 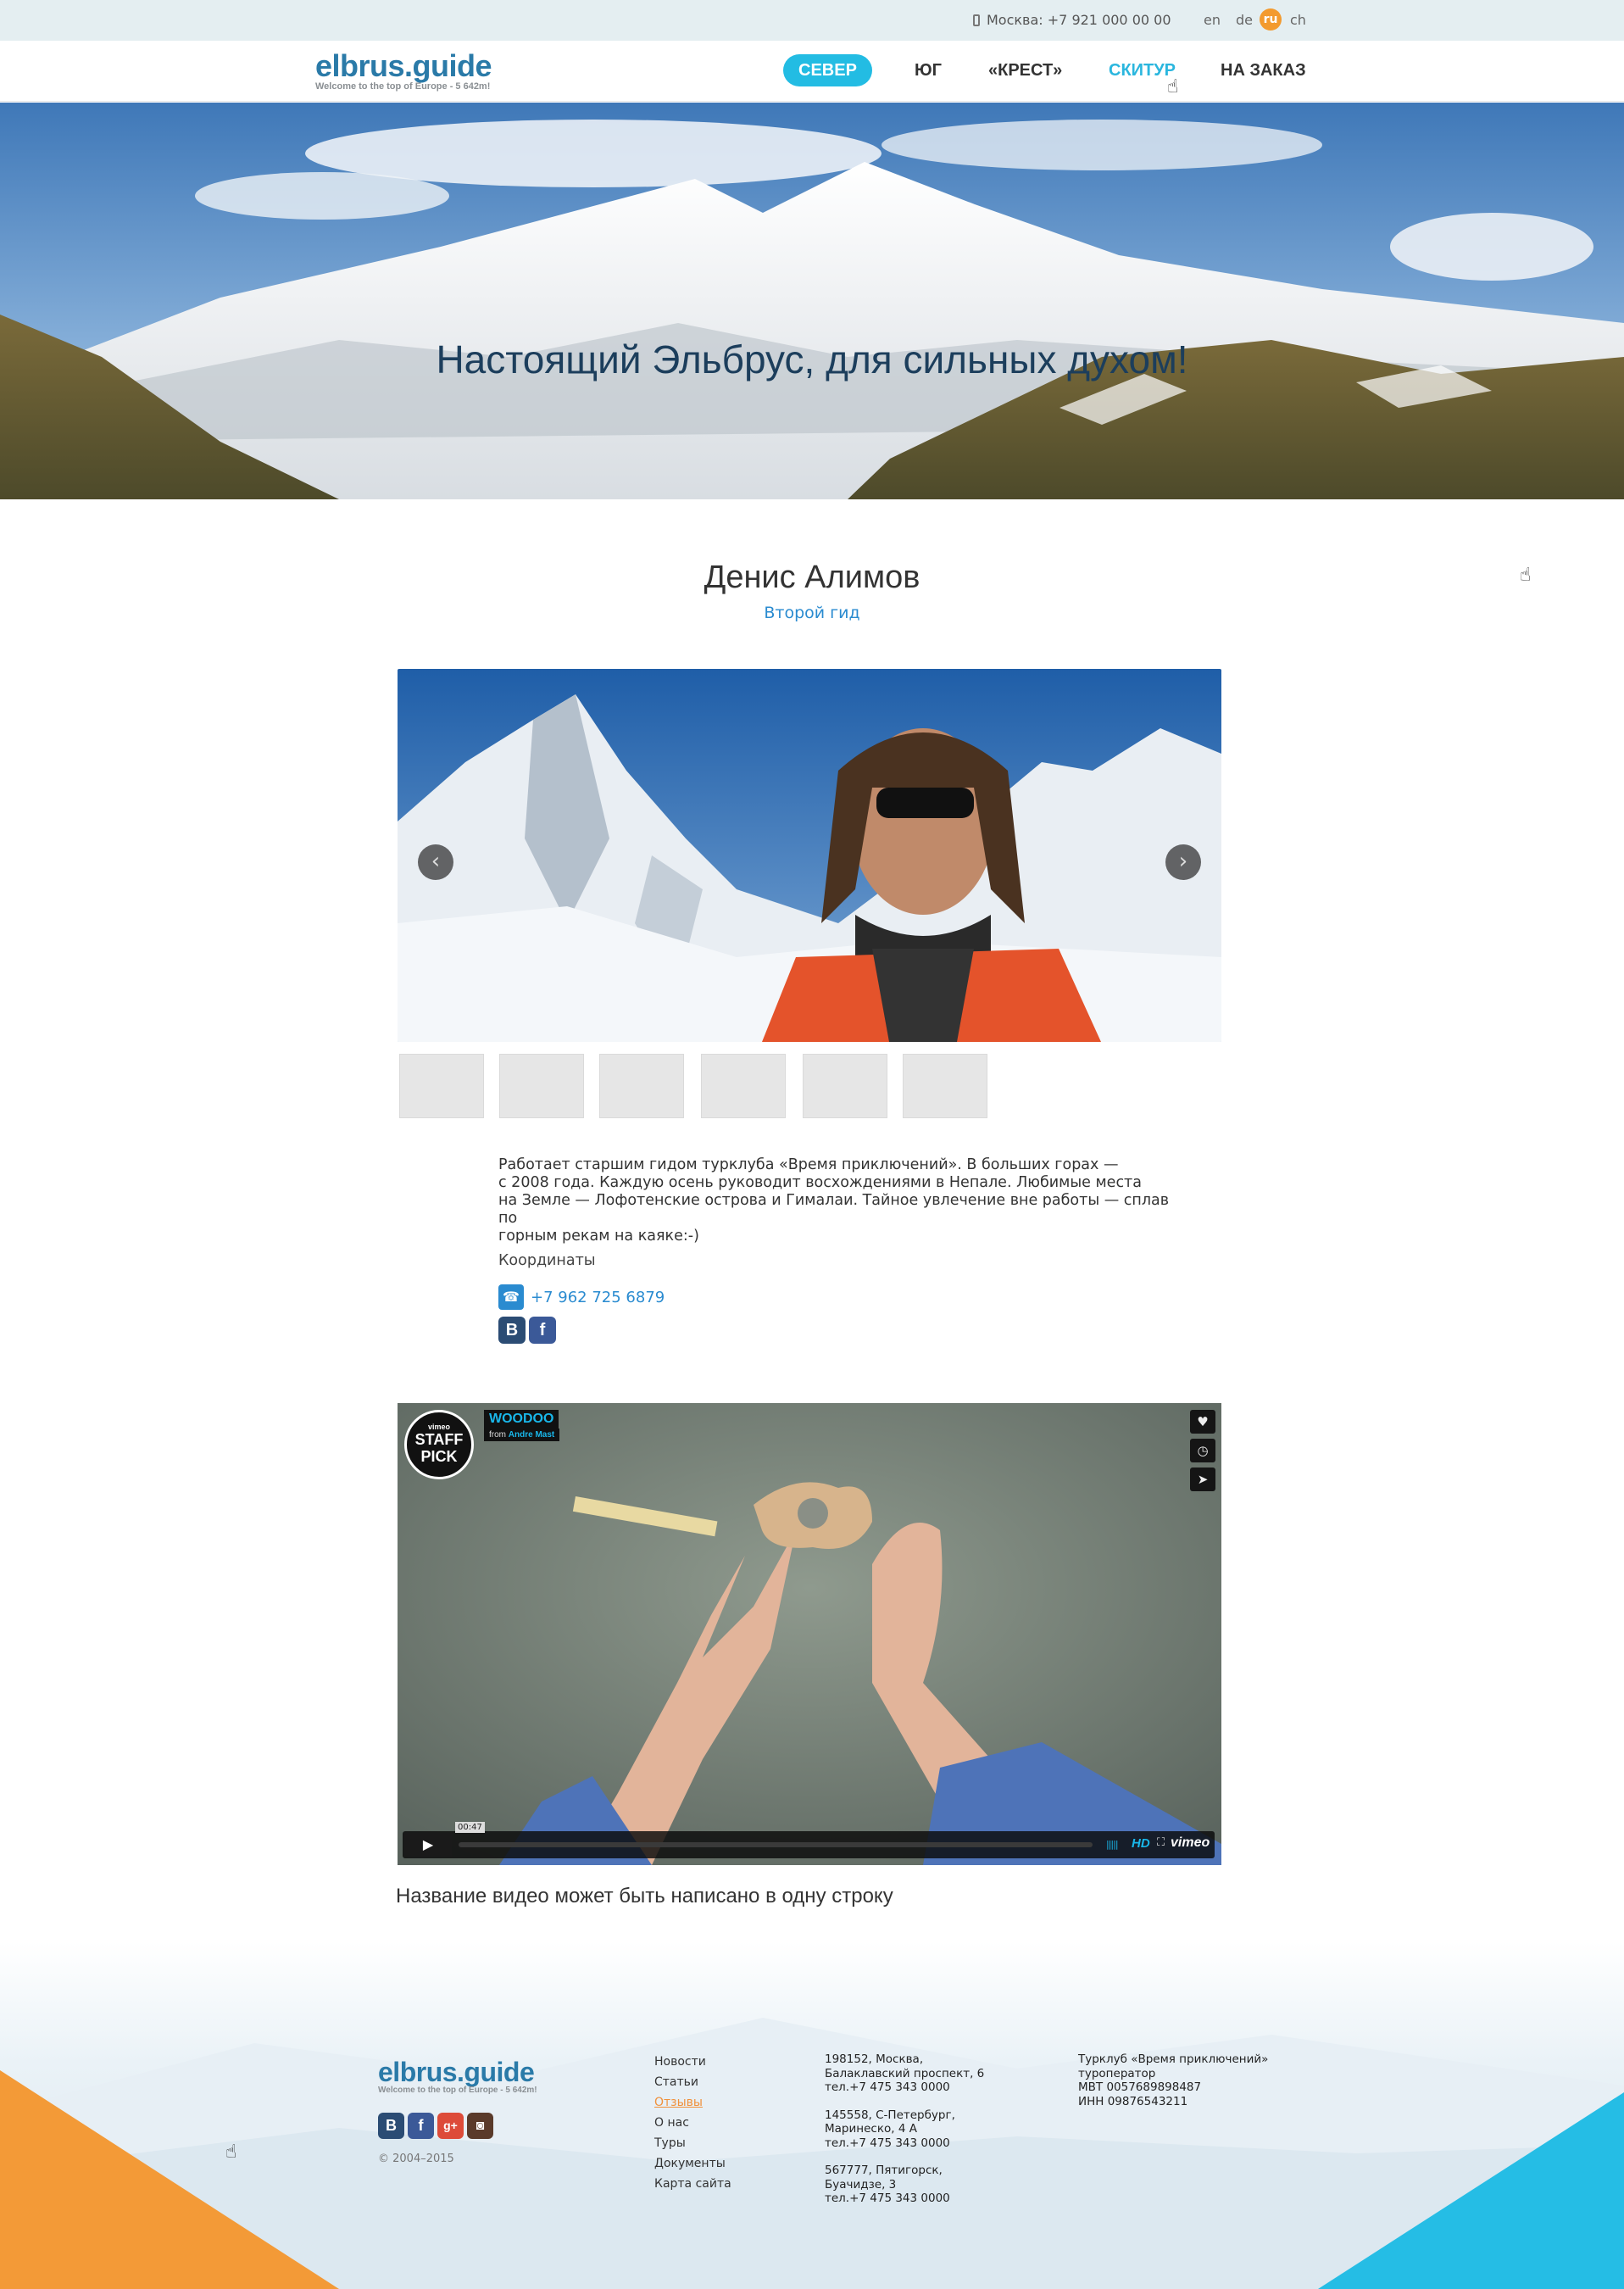 What do you see at coordinates (457, 2090) in the screenshot?
I see `footer-logo-tagline: Welcome to the top of Europe - 5 642m!` at bounding box center [457, 2090].